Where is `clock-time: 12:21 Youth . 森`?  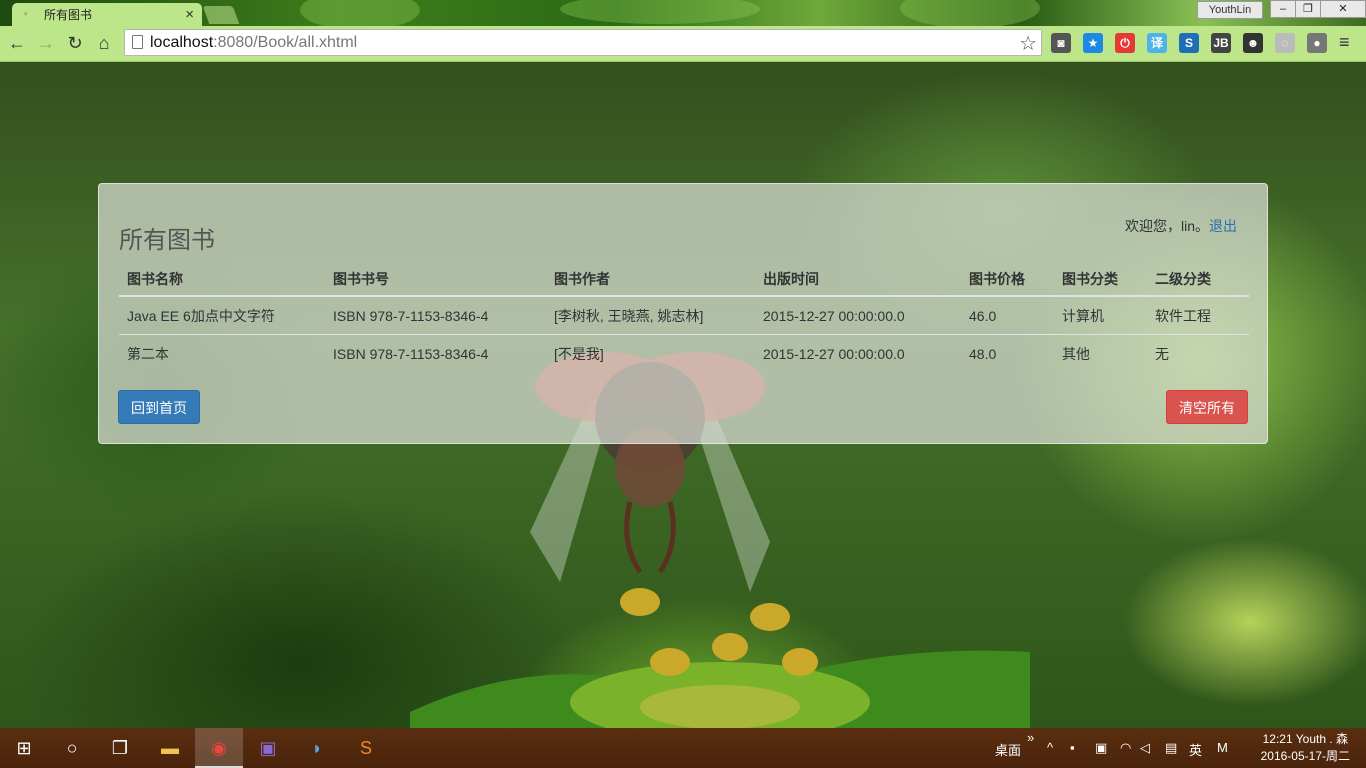
clock-time: 12:21 Youth . 森 is located at coordinates (1305, 739).